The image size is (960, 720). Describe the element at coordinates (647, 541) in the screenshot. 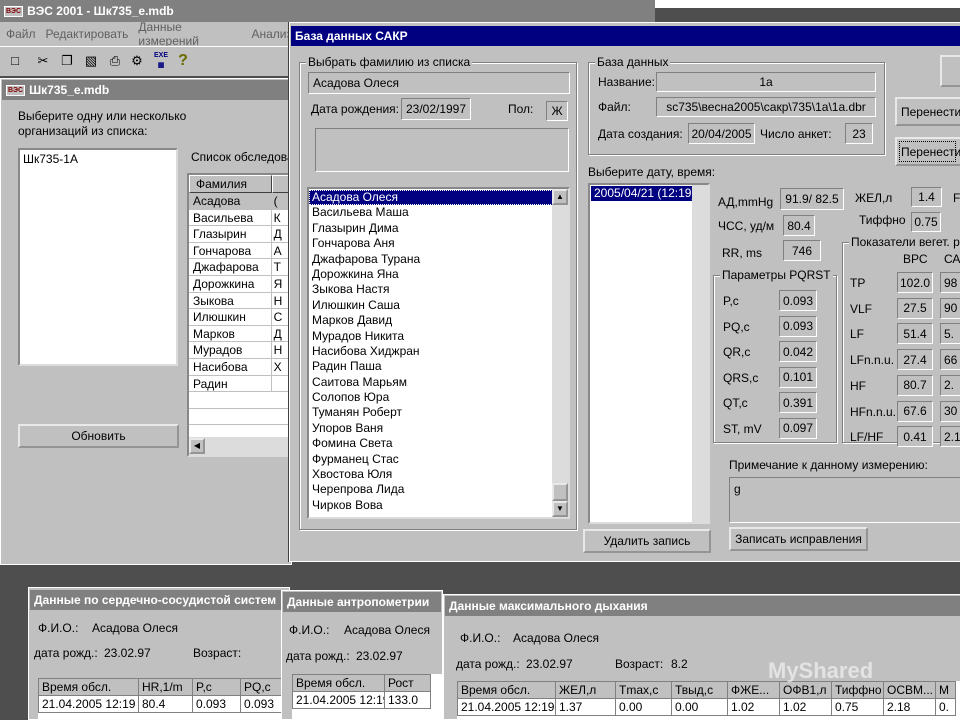

I see `delete-record-button: Удалить запись` at that location.